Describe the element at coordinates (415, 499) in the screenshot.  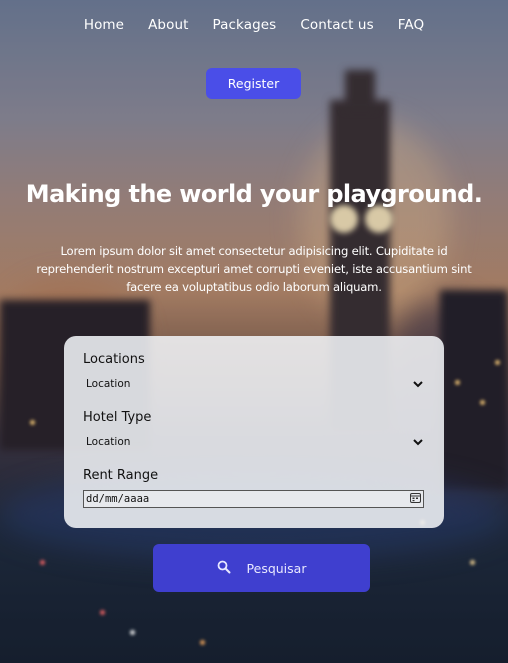
I see `calendar-icon` at that location.